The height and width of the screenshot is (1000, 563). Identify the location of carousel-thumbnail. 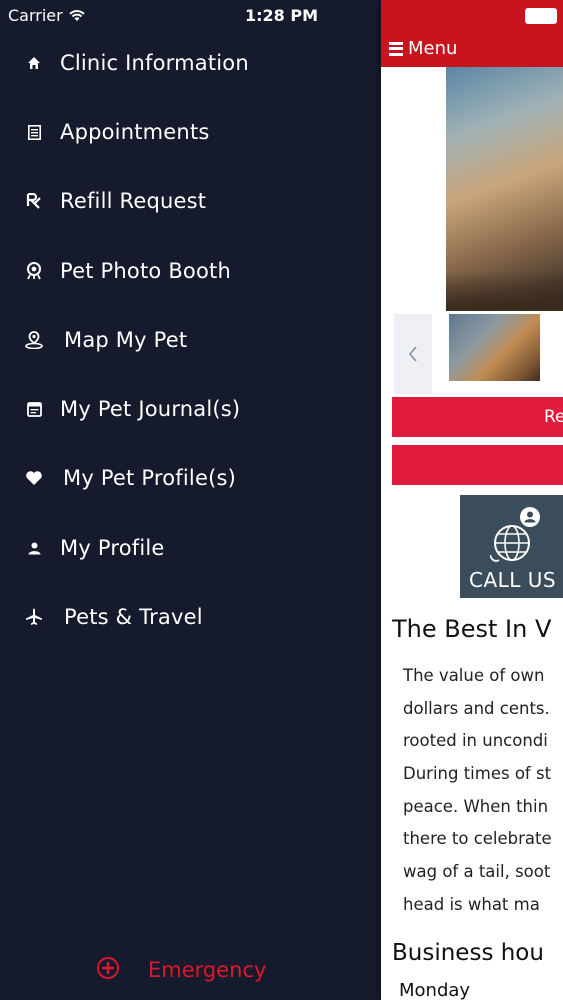
(494, 347).